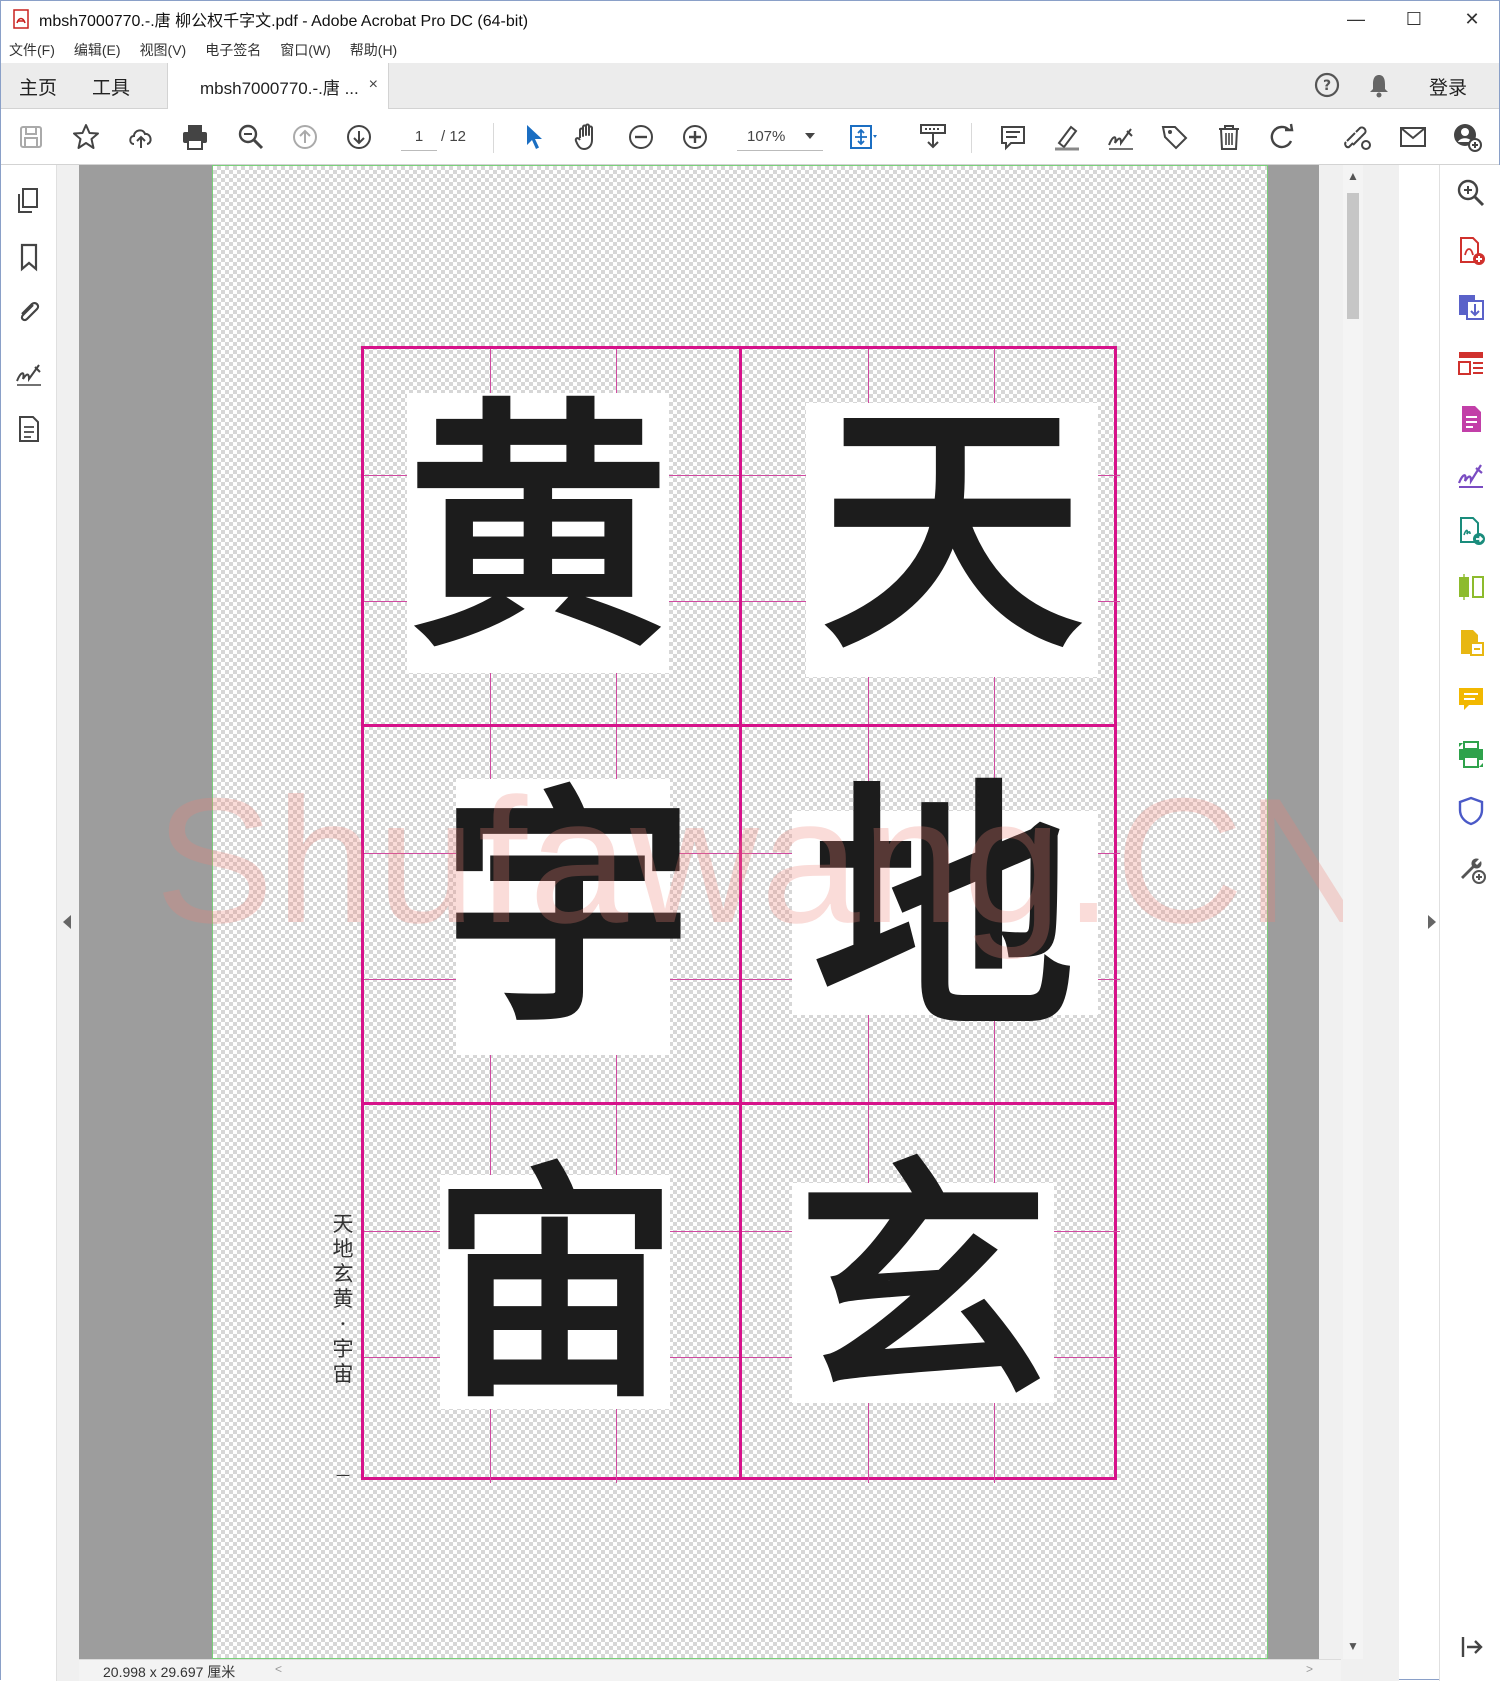 Image resolution: width=1500 pixels, height=1682 pixels. I want to click on collapse-right-pane-icon, so click(1432, 922).